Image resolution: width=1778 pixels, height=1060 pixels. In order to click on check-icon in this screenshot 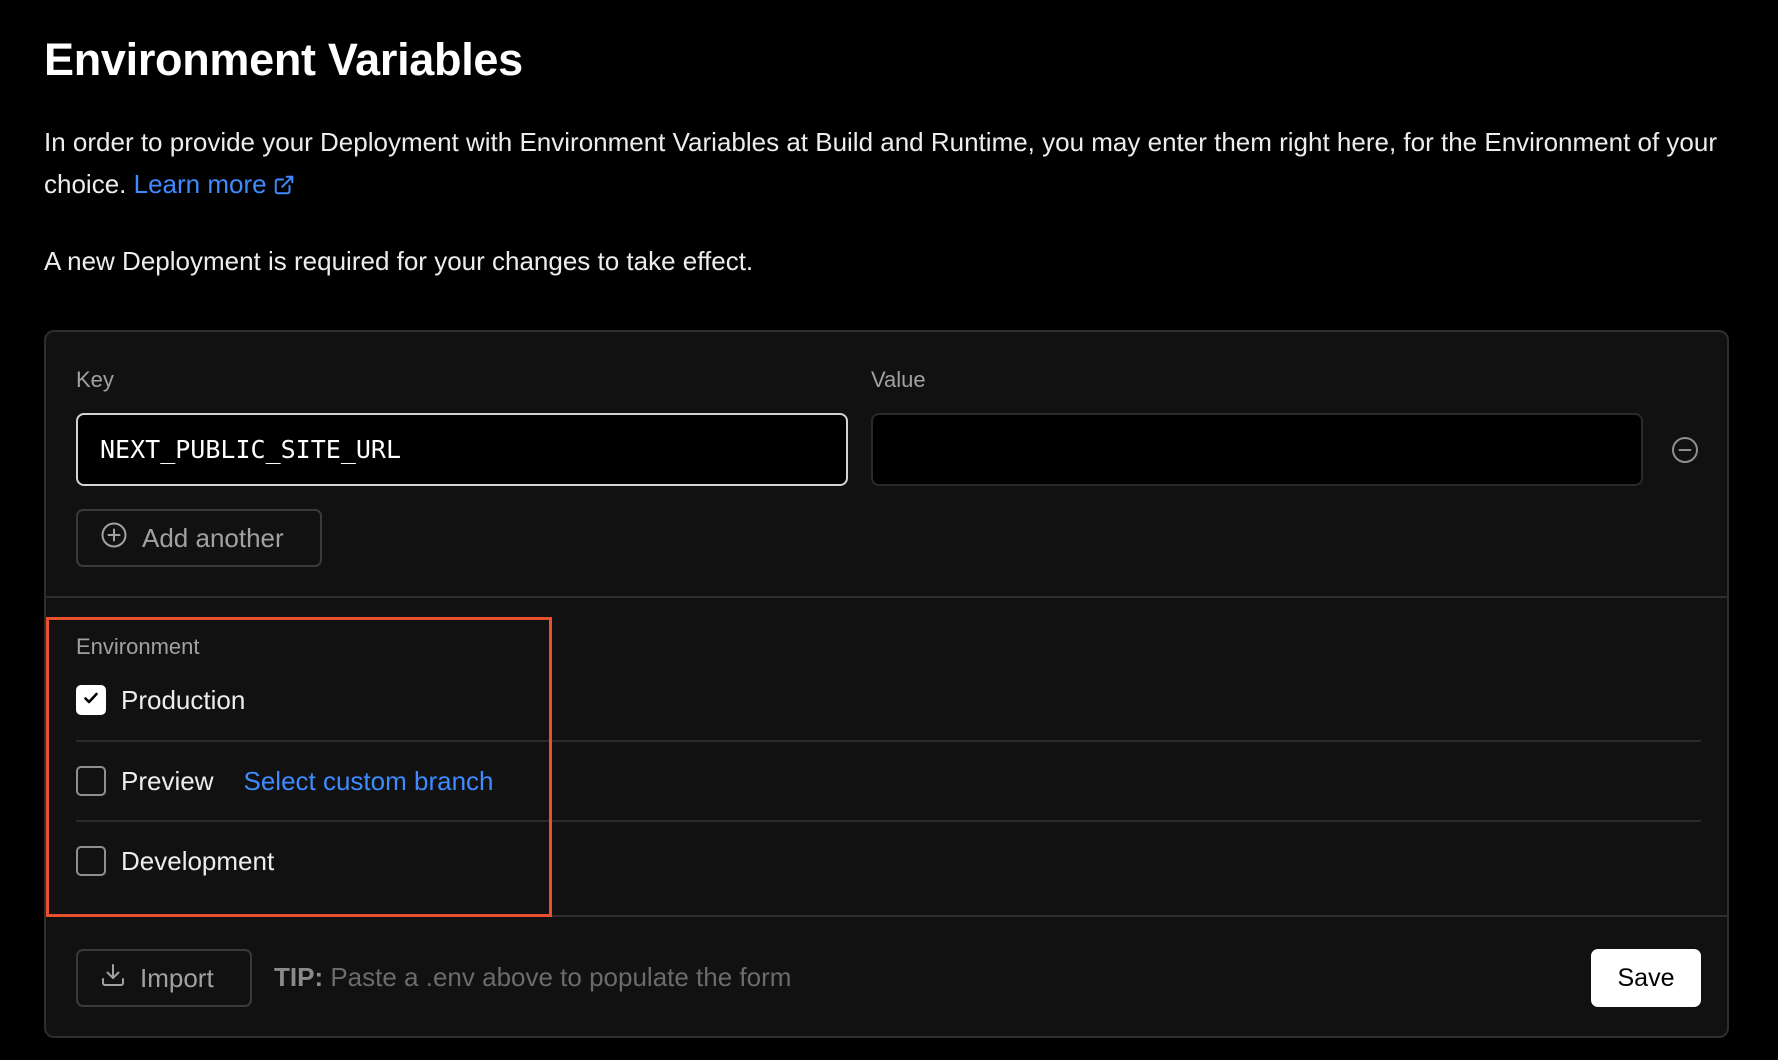, I will do `click(91, 700)`.